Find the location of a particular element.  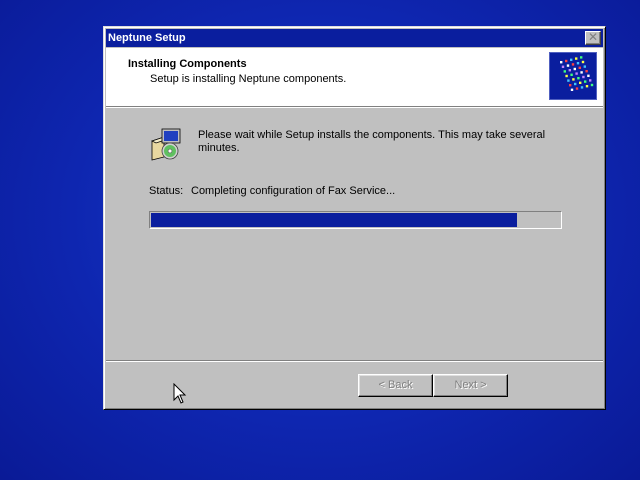

close-icon: ✕ is located at coordinates (593, 37).